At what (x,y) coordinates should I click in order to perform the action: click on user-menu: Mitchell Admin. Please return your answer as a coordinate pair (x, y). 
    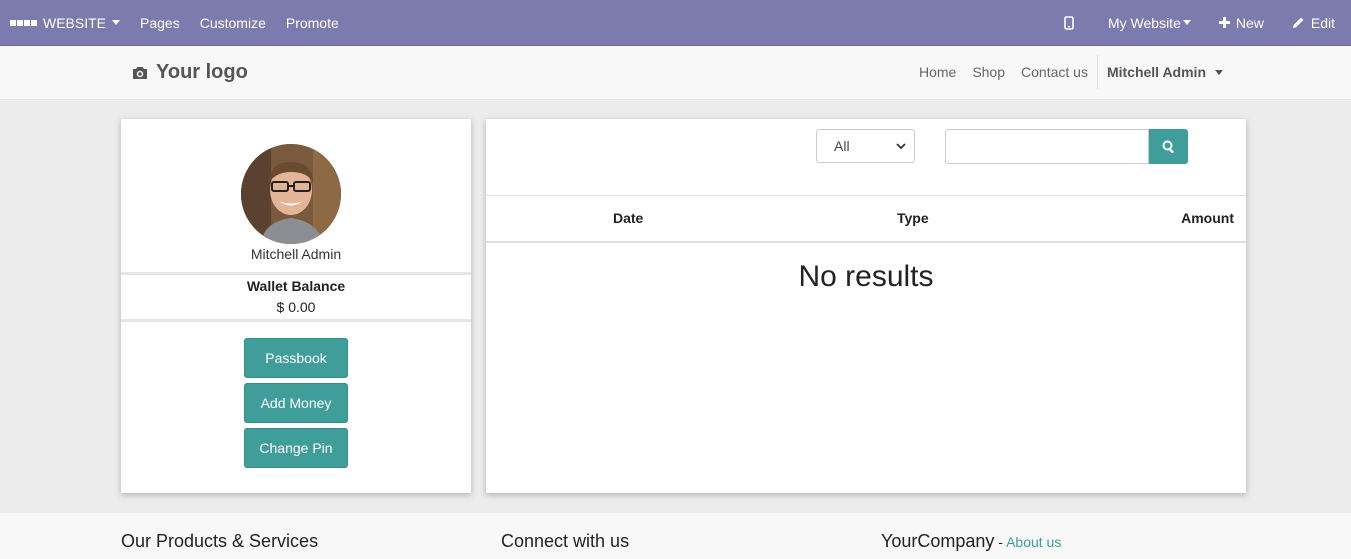
    Looking at the image, I should click on (1162, 72).